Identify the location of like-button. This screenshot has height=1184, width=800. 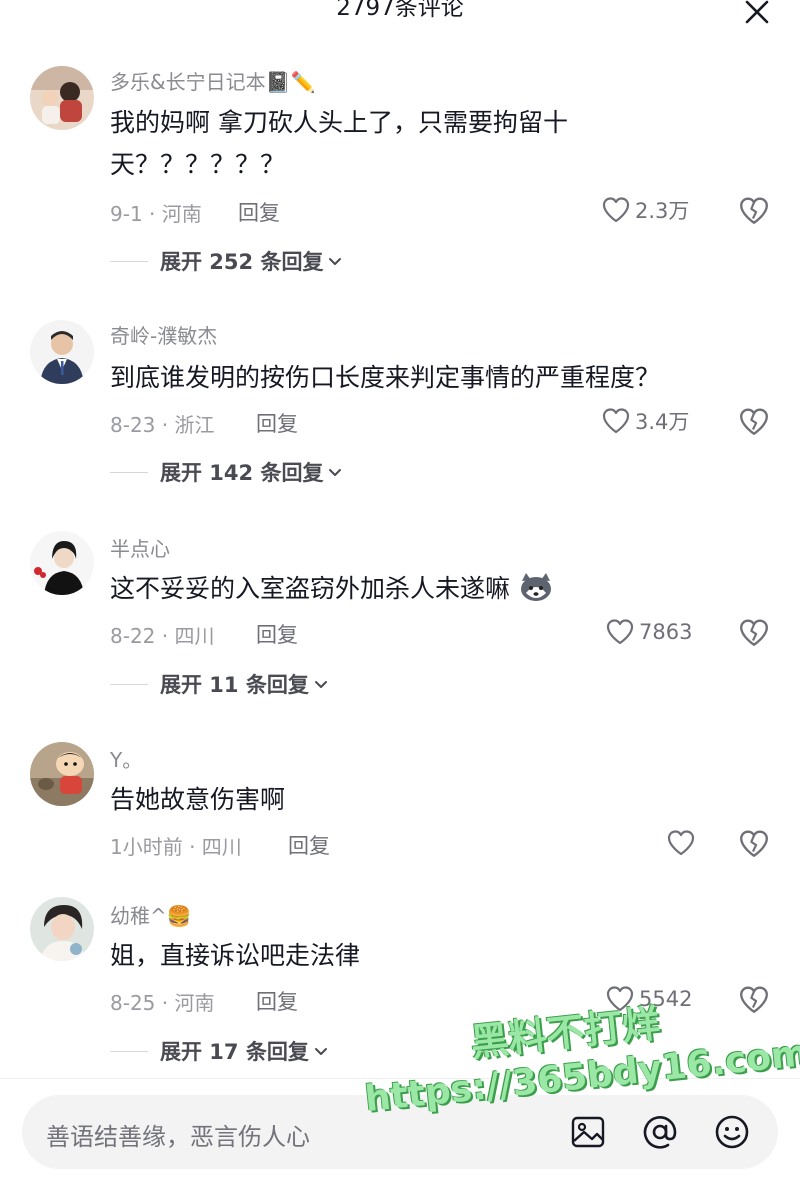
(681, 843).